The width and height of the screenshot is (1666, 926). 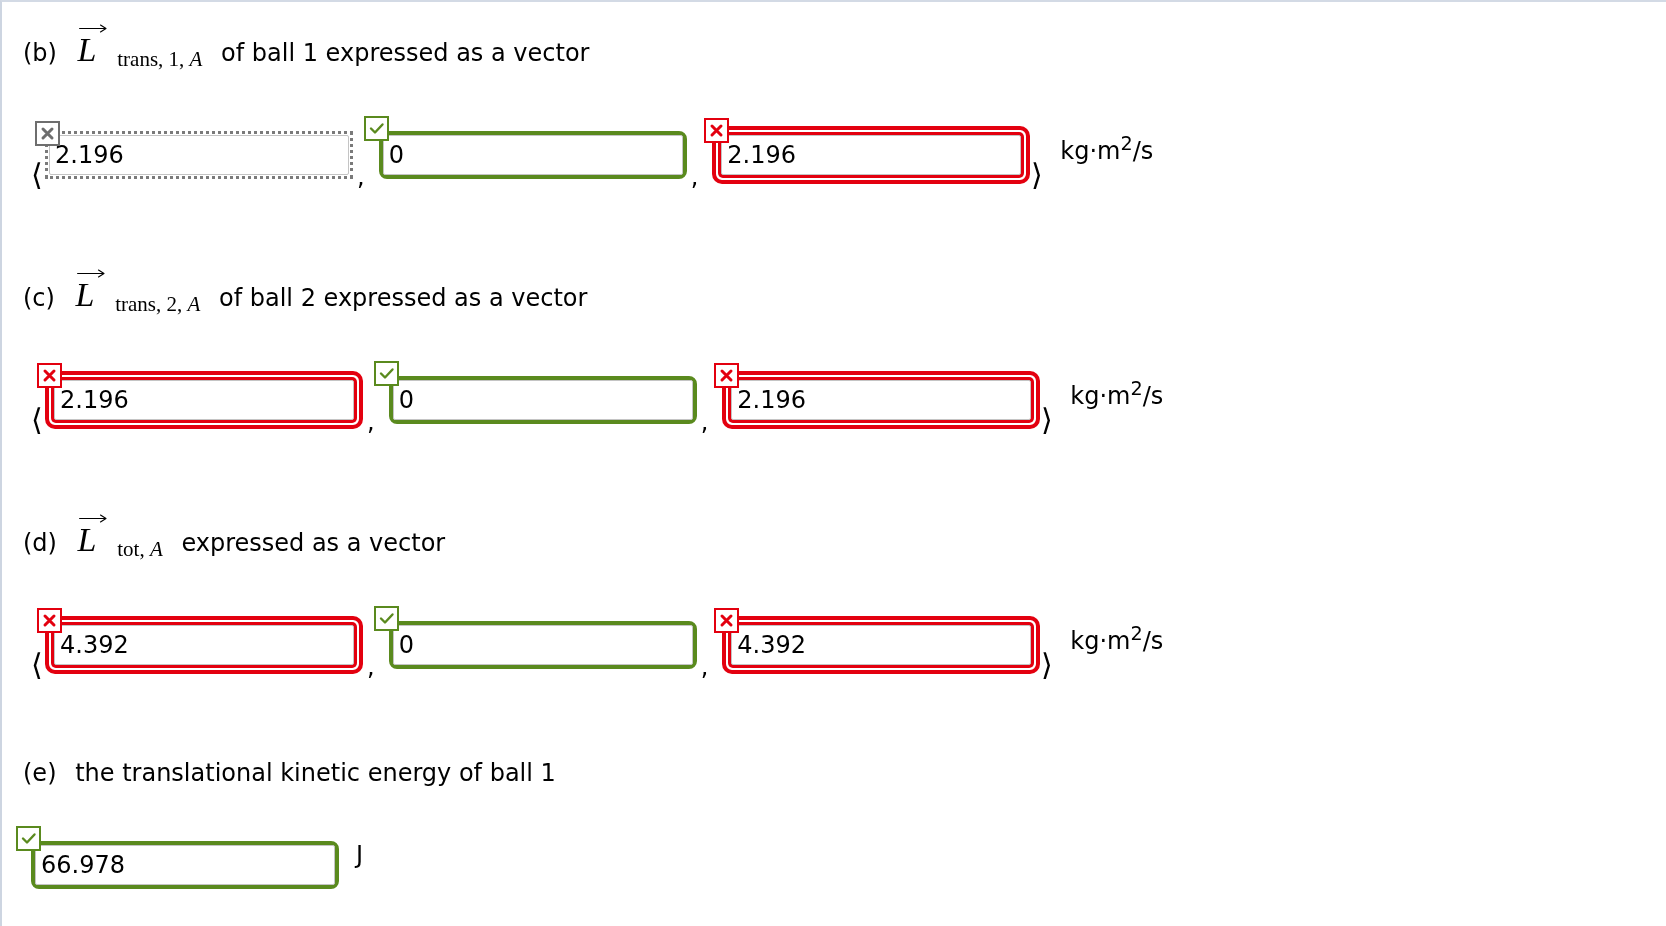 I want to click on part-label: (b), so click(x=40, y=53).